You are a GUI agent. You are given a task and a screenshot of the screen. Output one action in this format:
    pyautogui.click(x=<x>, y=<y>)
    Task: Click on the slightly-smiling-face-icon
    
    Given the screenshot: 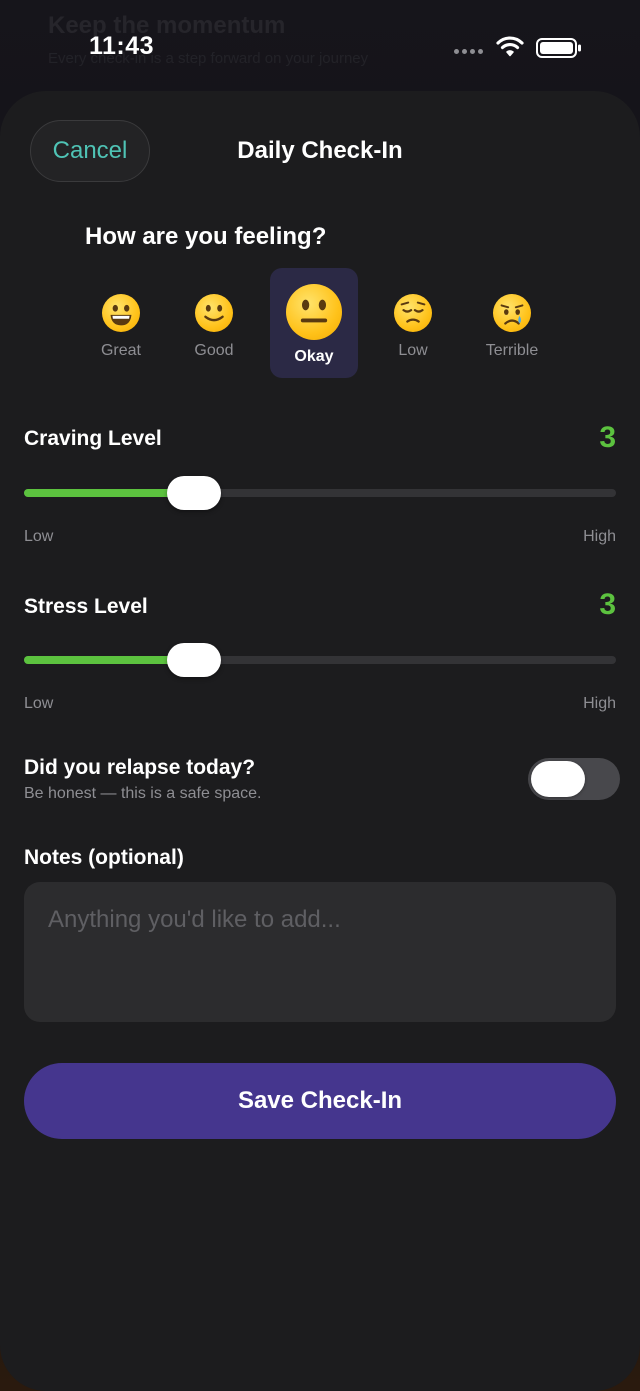 What is the action you would take?
    pyautogui.click(x=214, y=313)
    